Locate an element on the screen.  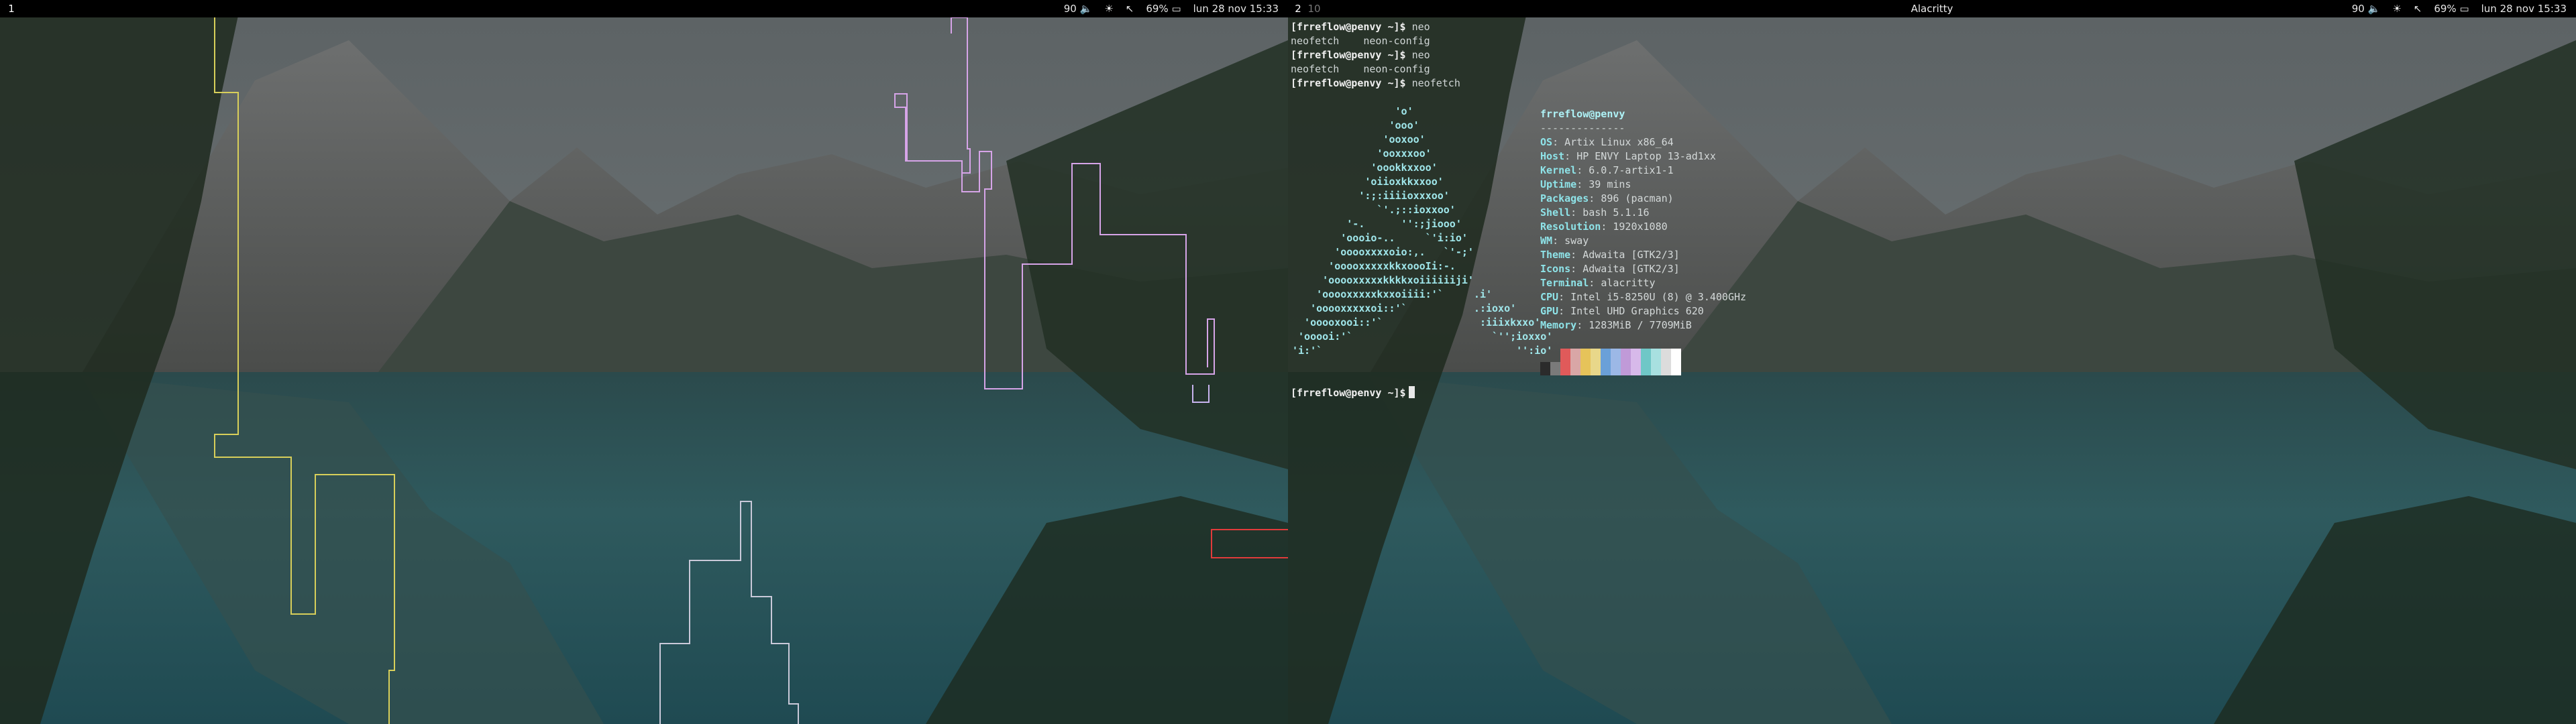
info-value: 1920x1080 is located at coordinates (1640, 227).